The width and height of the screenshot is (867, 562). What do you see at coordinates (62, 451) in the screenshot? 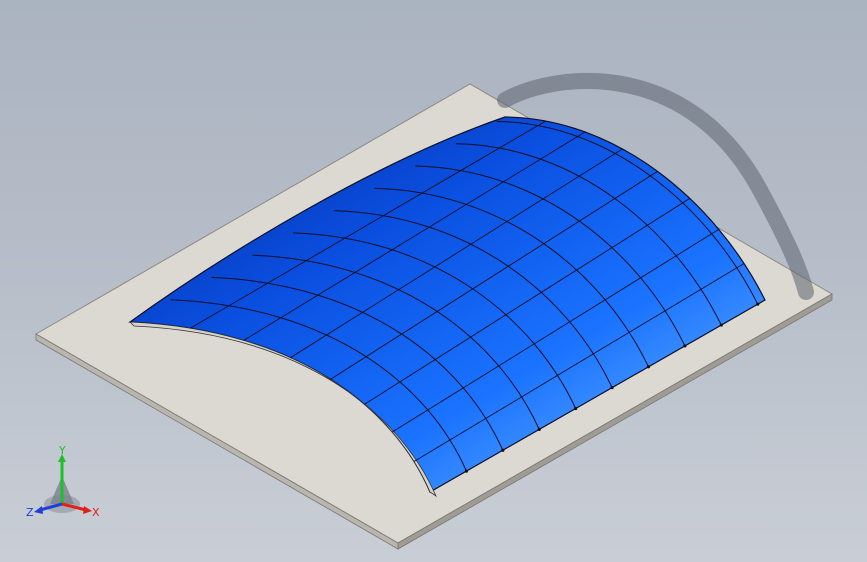
I see `y-axis-label: Y` at bounding box center [62, 451].